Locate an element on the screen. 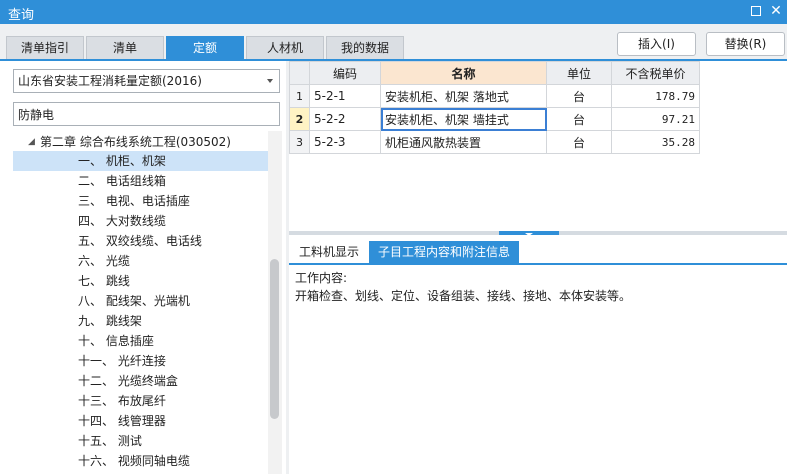 Image resolution: width=787 pixels, height=474 pixels. tree-item-label: 十二、 光缆终端盒 is located at coordinates (128, 381).